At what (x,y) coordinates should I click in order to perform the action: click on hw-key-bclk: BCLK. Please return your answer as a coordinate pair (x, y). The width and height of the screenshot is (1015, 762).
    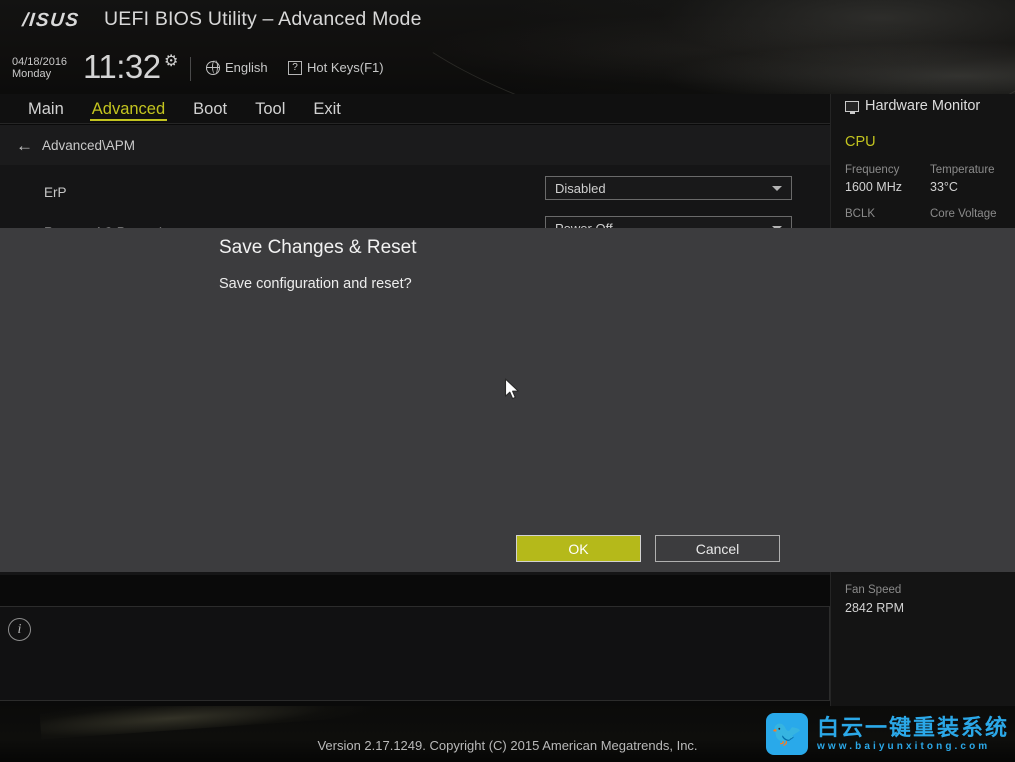
    Looking at the image, I should click on (860, 214).